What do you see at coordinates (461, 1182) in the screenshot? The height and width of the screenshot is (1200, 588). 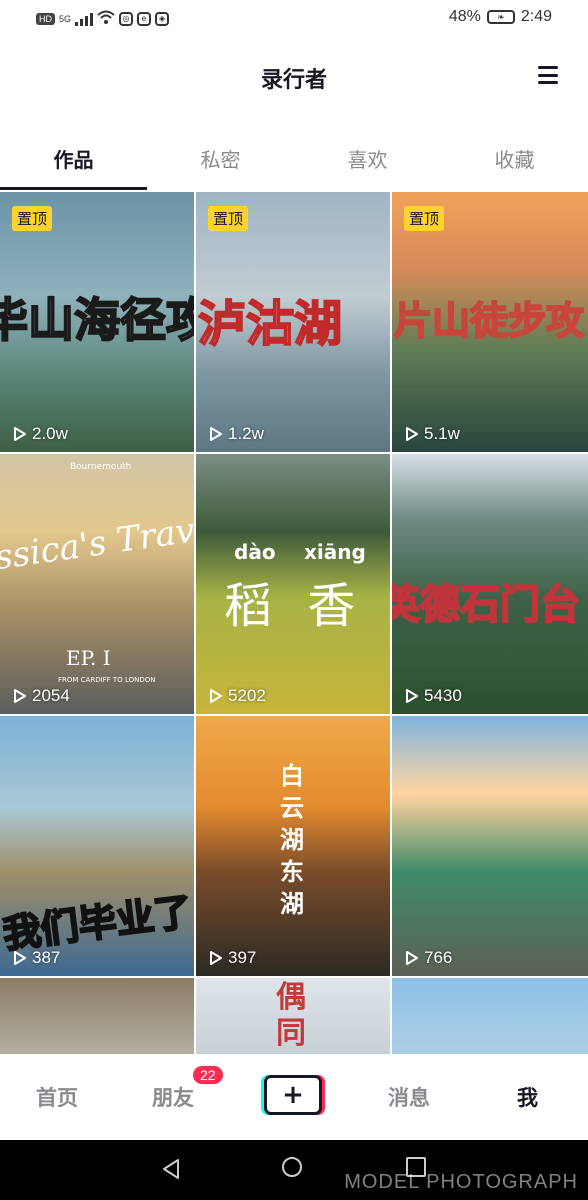 I see `watermark: MODEL PHOTOGRAPH` at bounding box center [461, 1182].